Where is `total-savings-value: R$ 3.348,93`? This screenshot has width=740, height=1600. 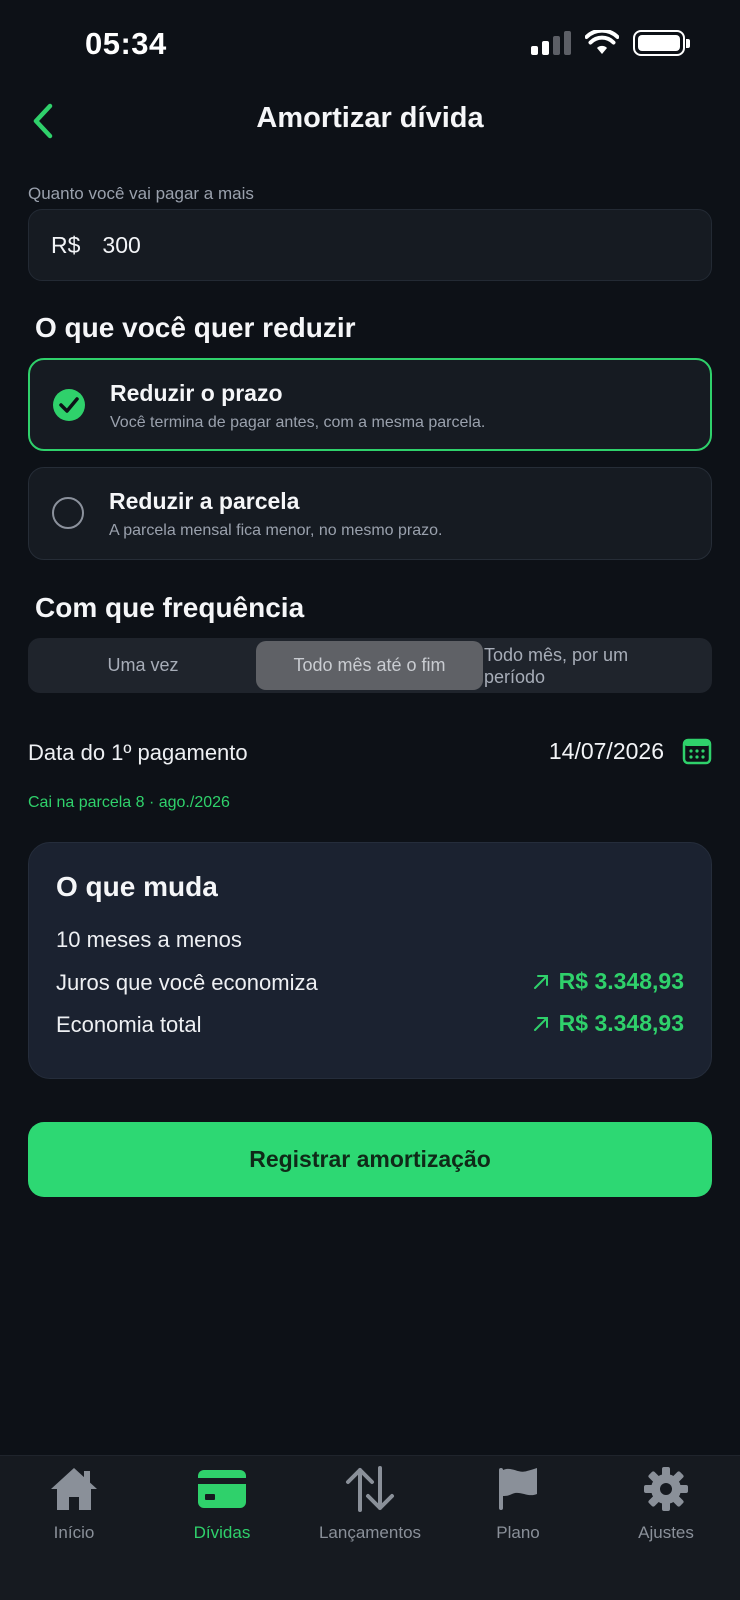
total-savings-value: R$ 3.348,93 is located at coordinates (608, 1023).